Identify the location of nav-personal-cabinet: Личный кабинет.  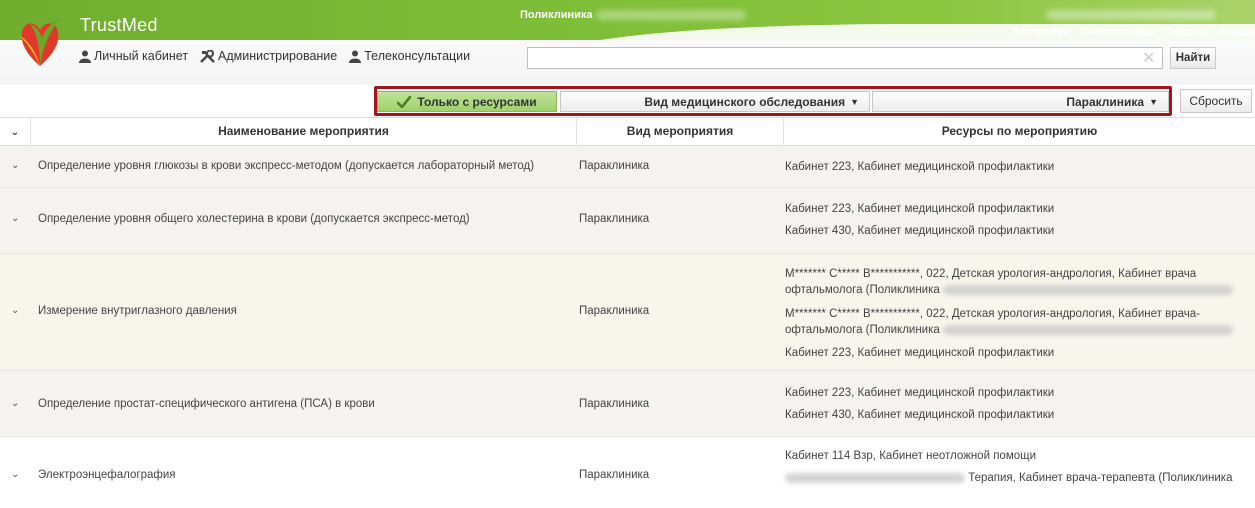
(133, 56).